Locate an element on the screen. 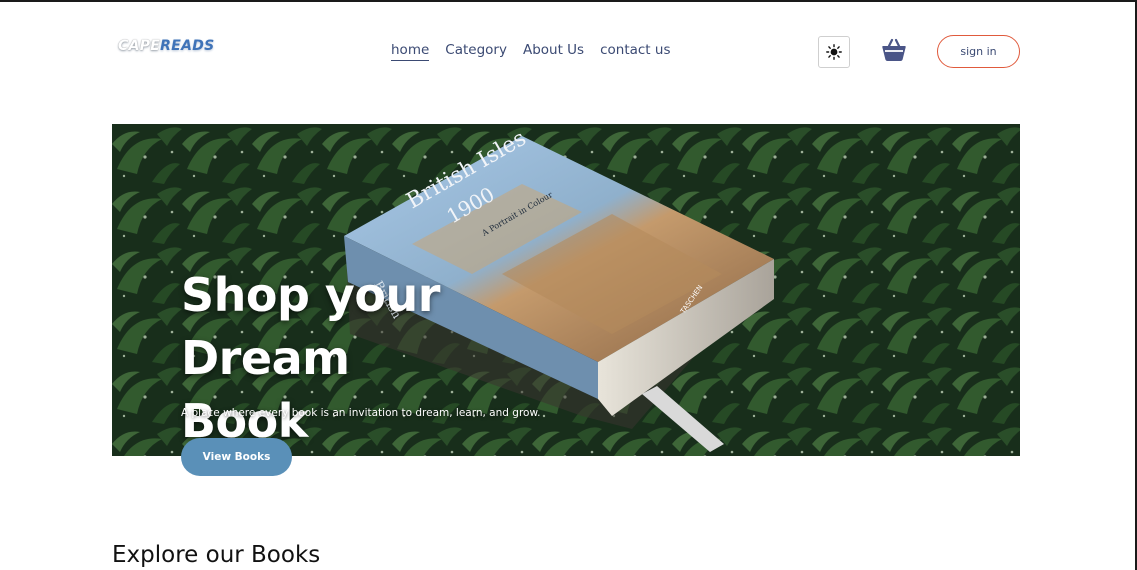  basket-icon is located at coordinates (894, 49).